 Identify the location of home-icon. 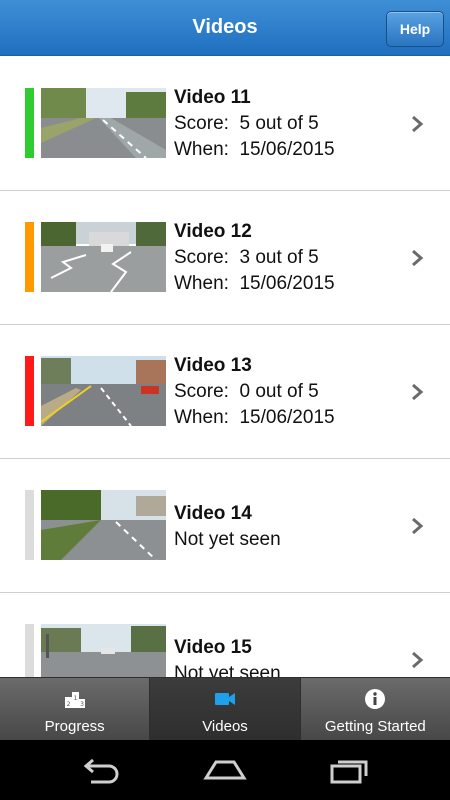
(225, 770).